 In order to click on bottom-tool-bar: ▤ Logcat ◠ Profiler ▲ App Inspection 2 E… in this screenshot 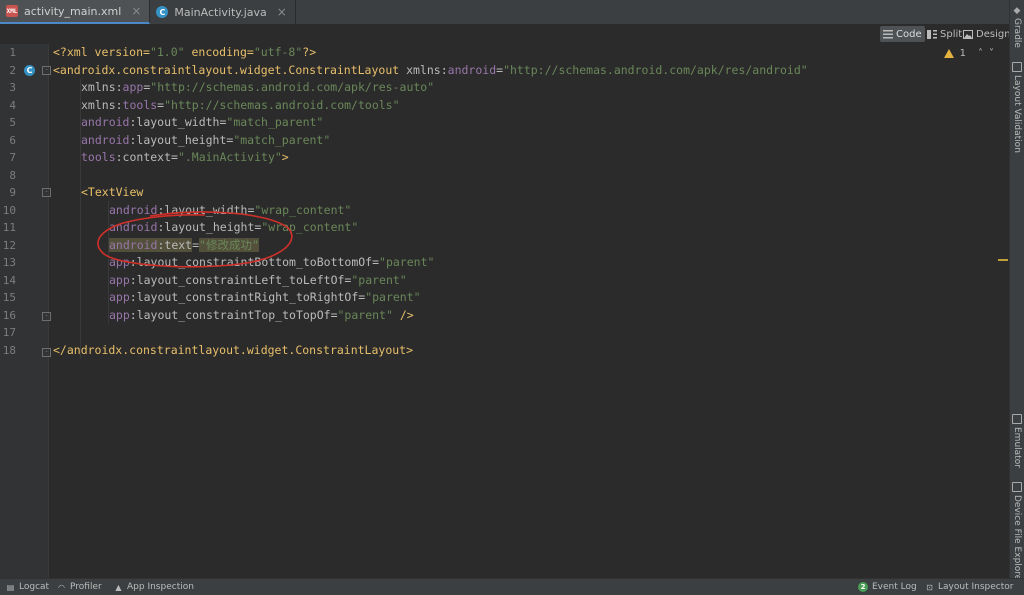, I will do `click(512, 586)`.